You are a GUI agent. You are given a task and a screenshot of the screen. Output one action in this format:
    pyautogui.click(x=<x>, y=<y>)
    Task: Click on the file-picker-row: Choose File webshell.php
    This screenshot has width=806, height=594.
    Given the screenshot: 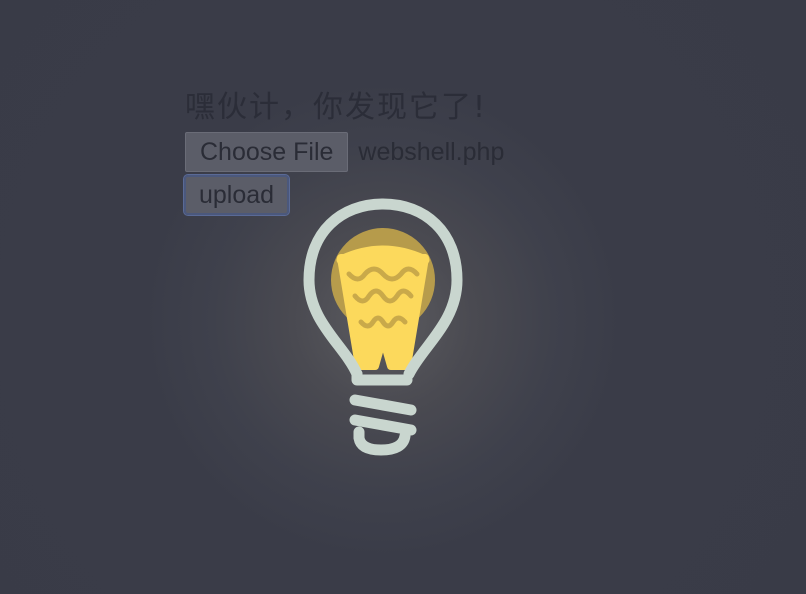 What is the action you would take?
    pyautogui.click(x=385, y=152)
    